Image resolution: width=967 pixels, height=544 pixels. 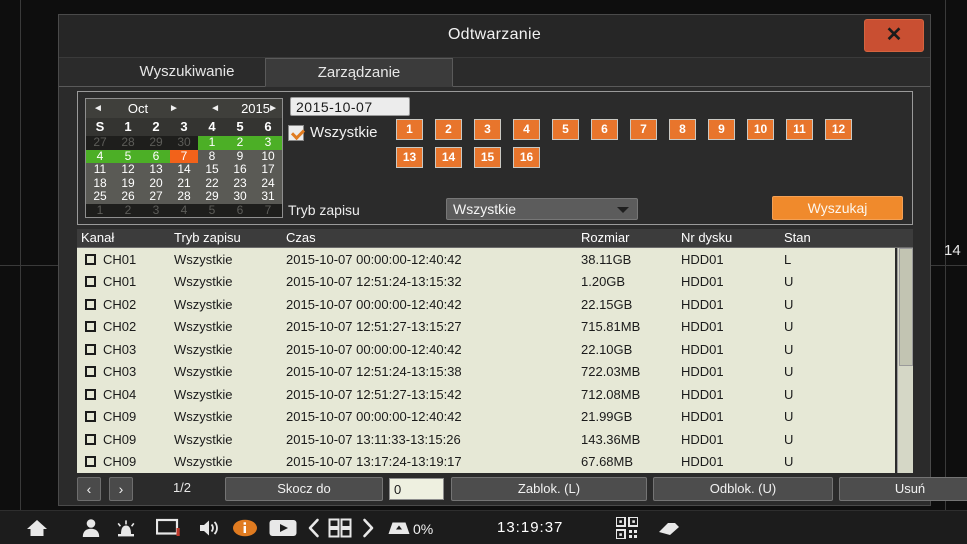 I want to click on channel-button-10: 10, so click(x=760, y=129).